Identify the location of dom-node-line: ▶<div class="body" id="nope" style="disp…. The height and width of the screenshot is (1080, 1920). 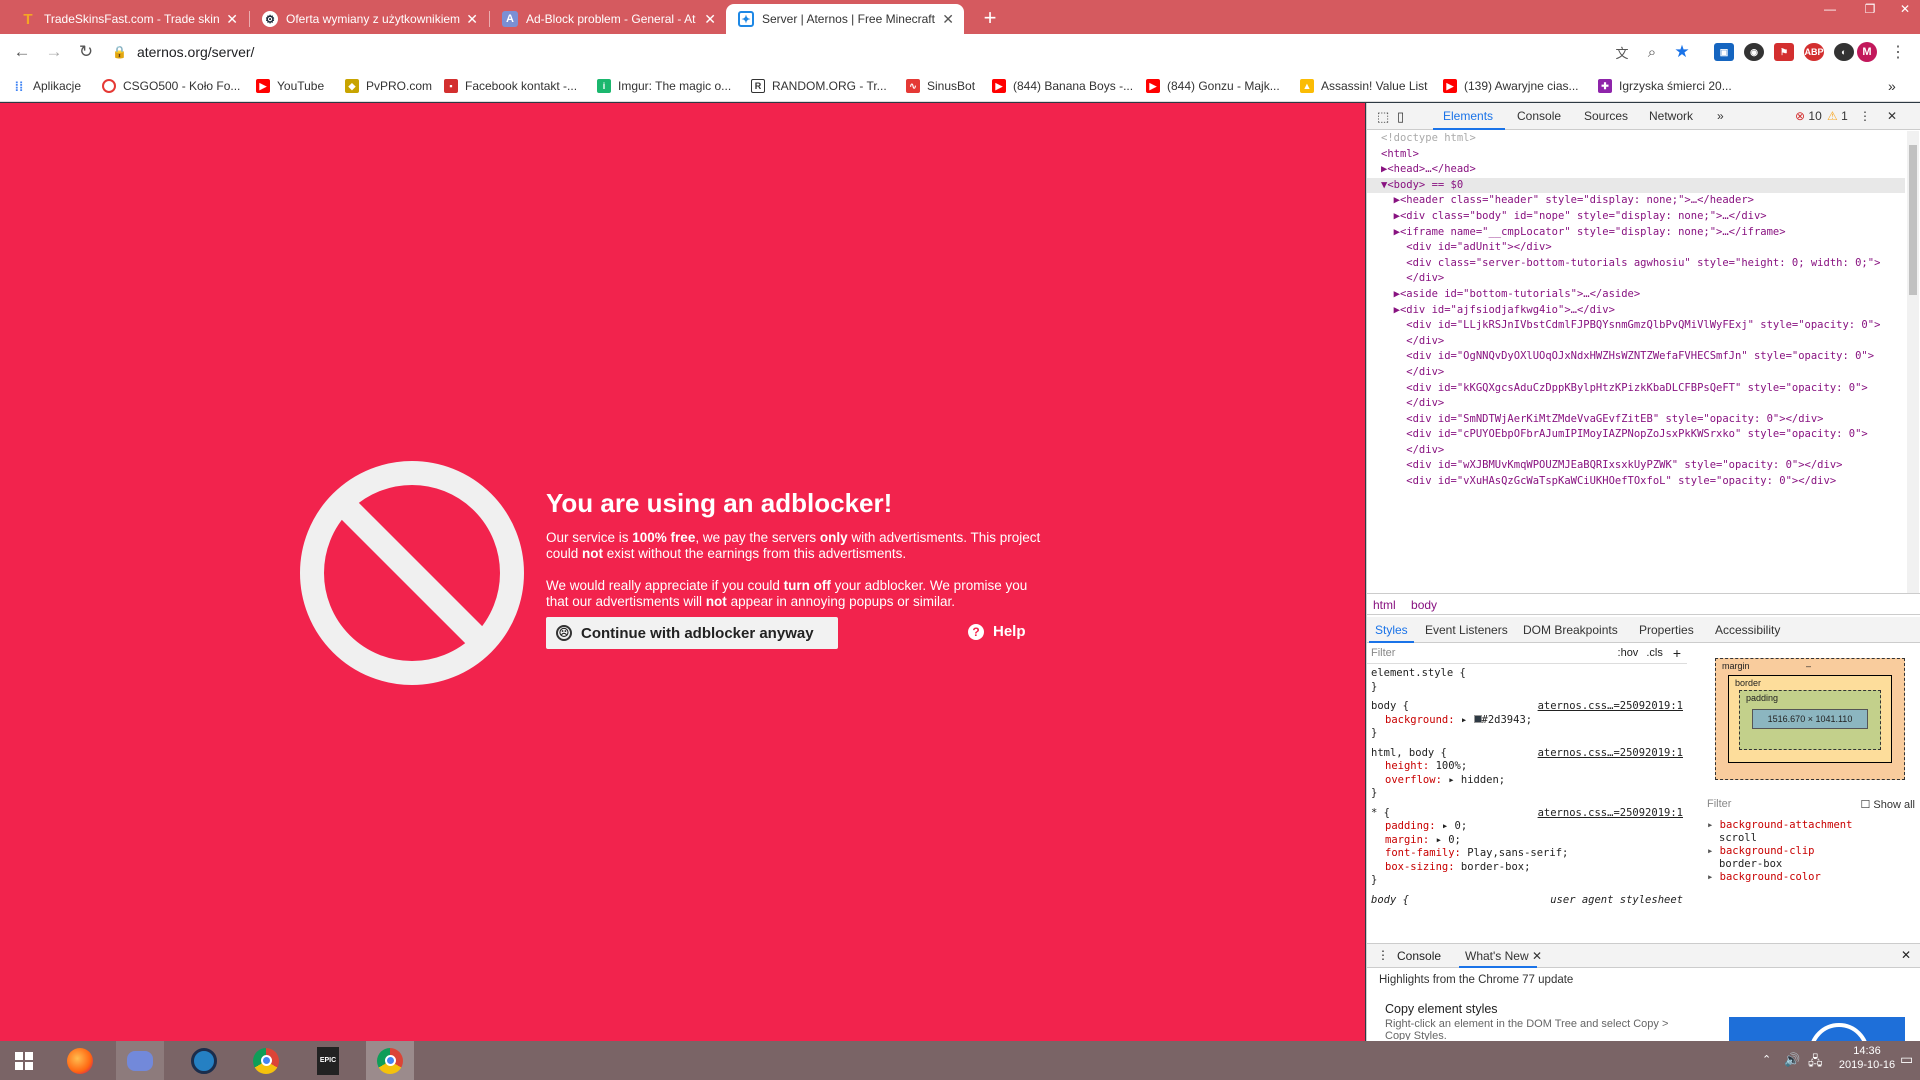
(1636, 217).